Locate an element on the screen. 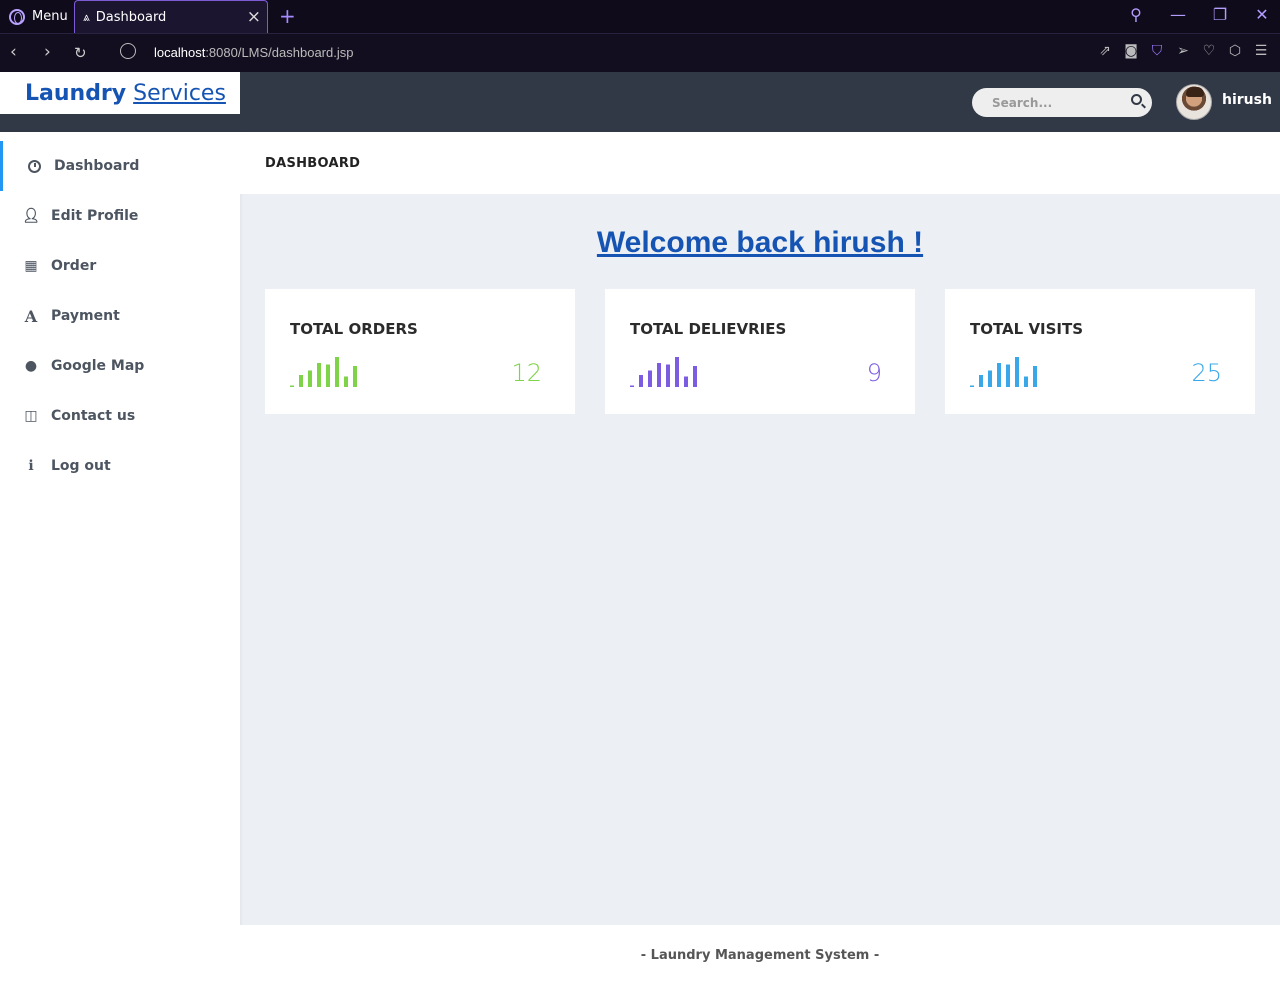 This screenshot has width=1280, height=986. stat-card-deliveries: TOTAL DELIEVRIES 9 is located at coordinates (760, 351).